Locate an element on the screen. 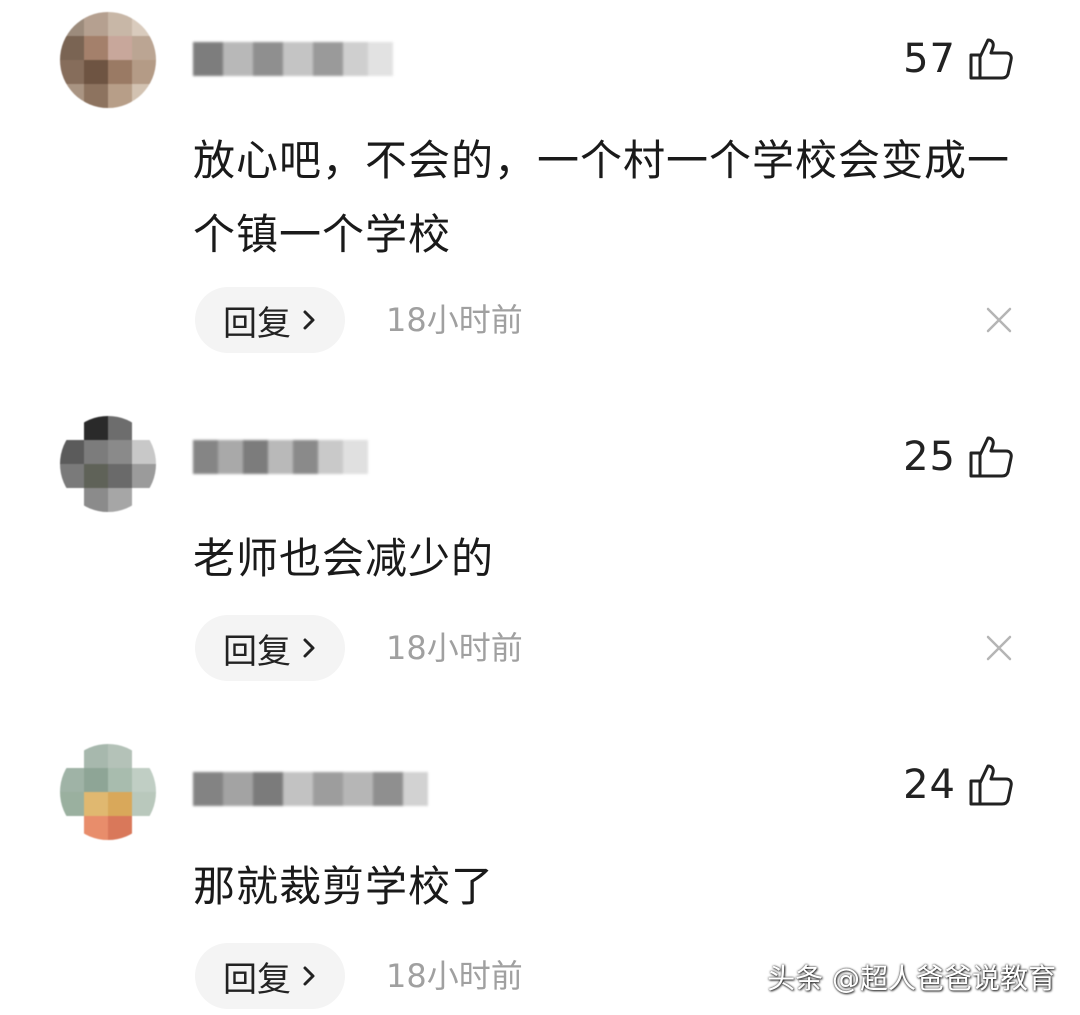 This screenshot has width=1080, height=1015. watermark: 头条 @超人爸爸说教育 is located at coordinates (911, 978).